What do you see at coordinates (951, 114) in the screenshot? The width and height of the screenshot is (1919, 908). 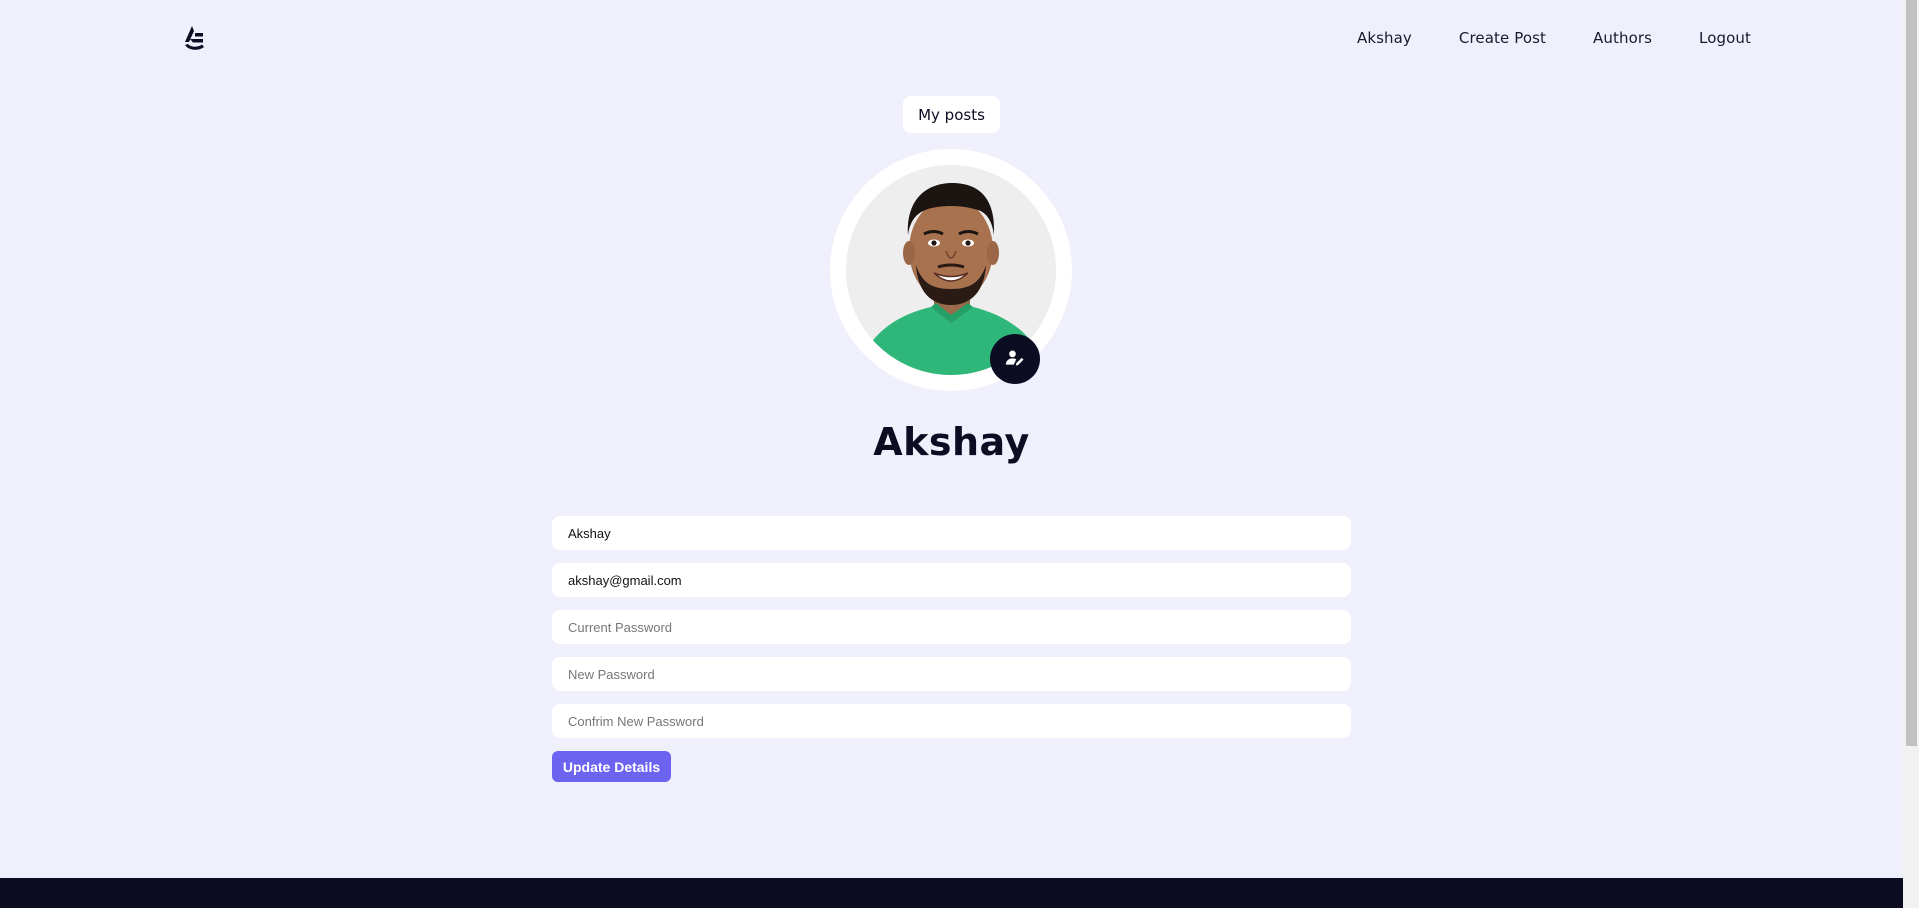 I see `my-posts-button: My posts` at bounding box center [951, 114].